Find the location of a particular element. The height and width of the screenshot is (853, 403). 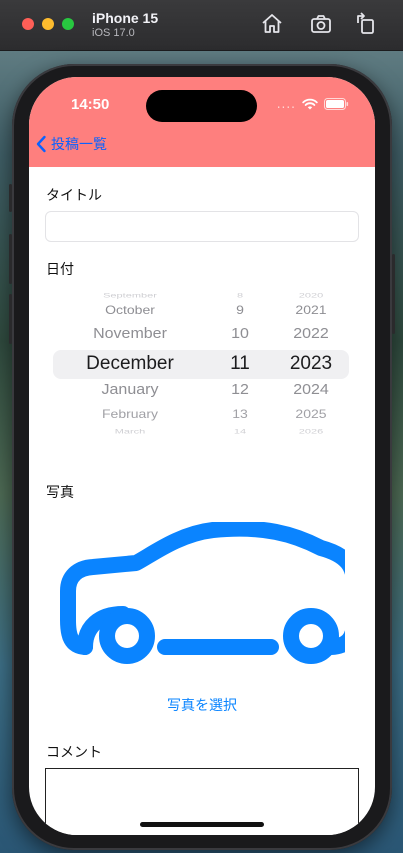

close-window-button is located at coordinates (28, 24).